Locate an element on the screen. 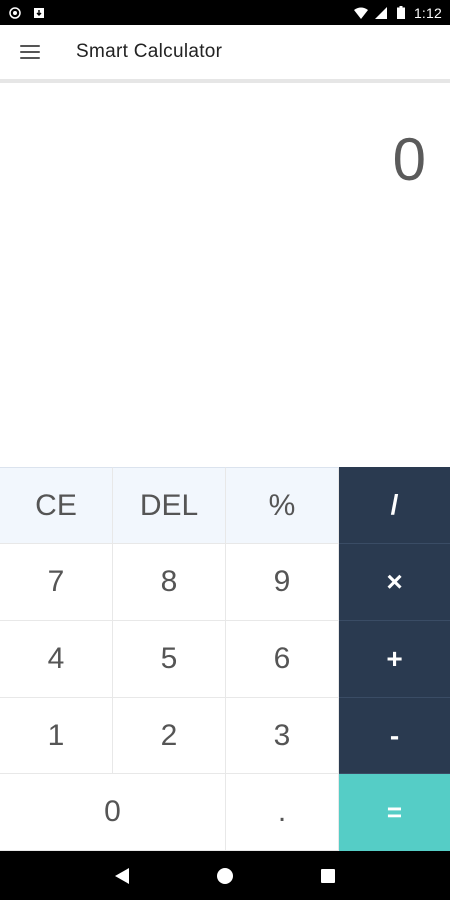 Image resolution: width=450 pixels, height=900 pixels. wifi-icon is located at coordinates (360, 13).